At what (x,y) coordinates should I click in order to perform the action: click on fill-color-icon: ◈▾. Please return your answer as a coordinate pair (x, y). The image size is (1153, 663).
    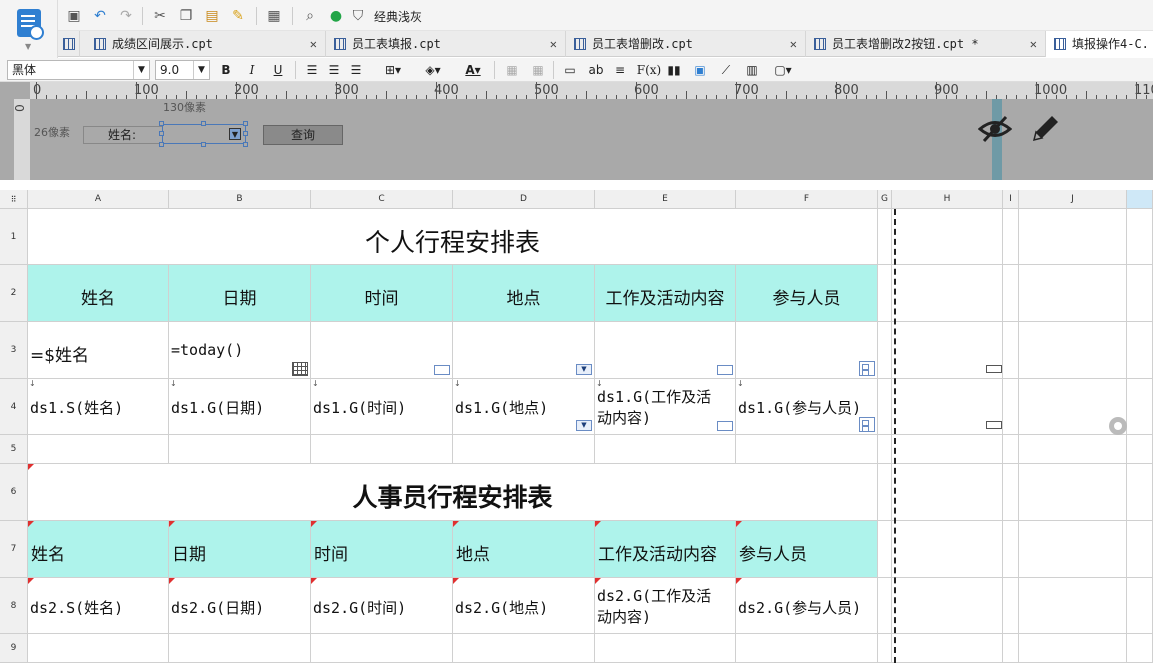
    Looking at the image, I should click on (433, 70).